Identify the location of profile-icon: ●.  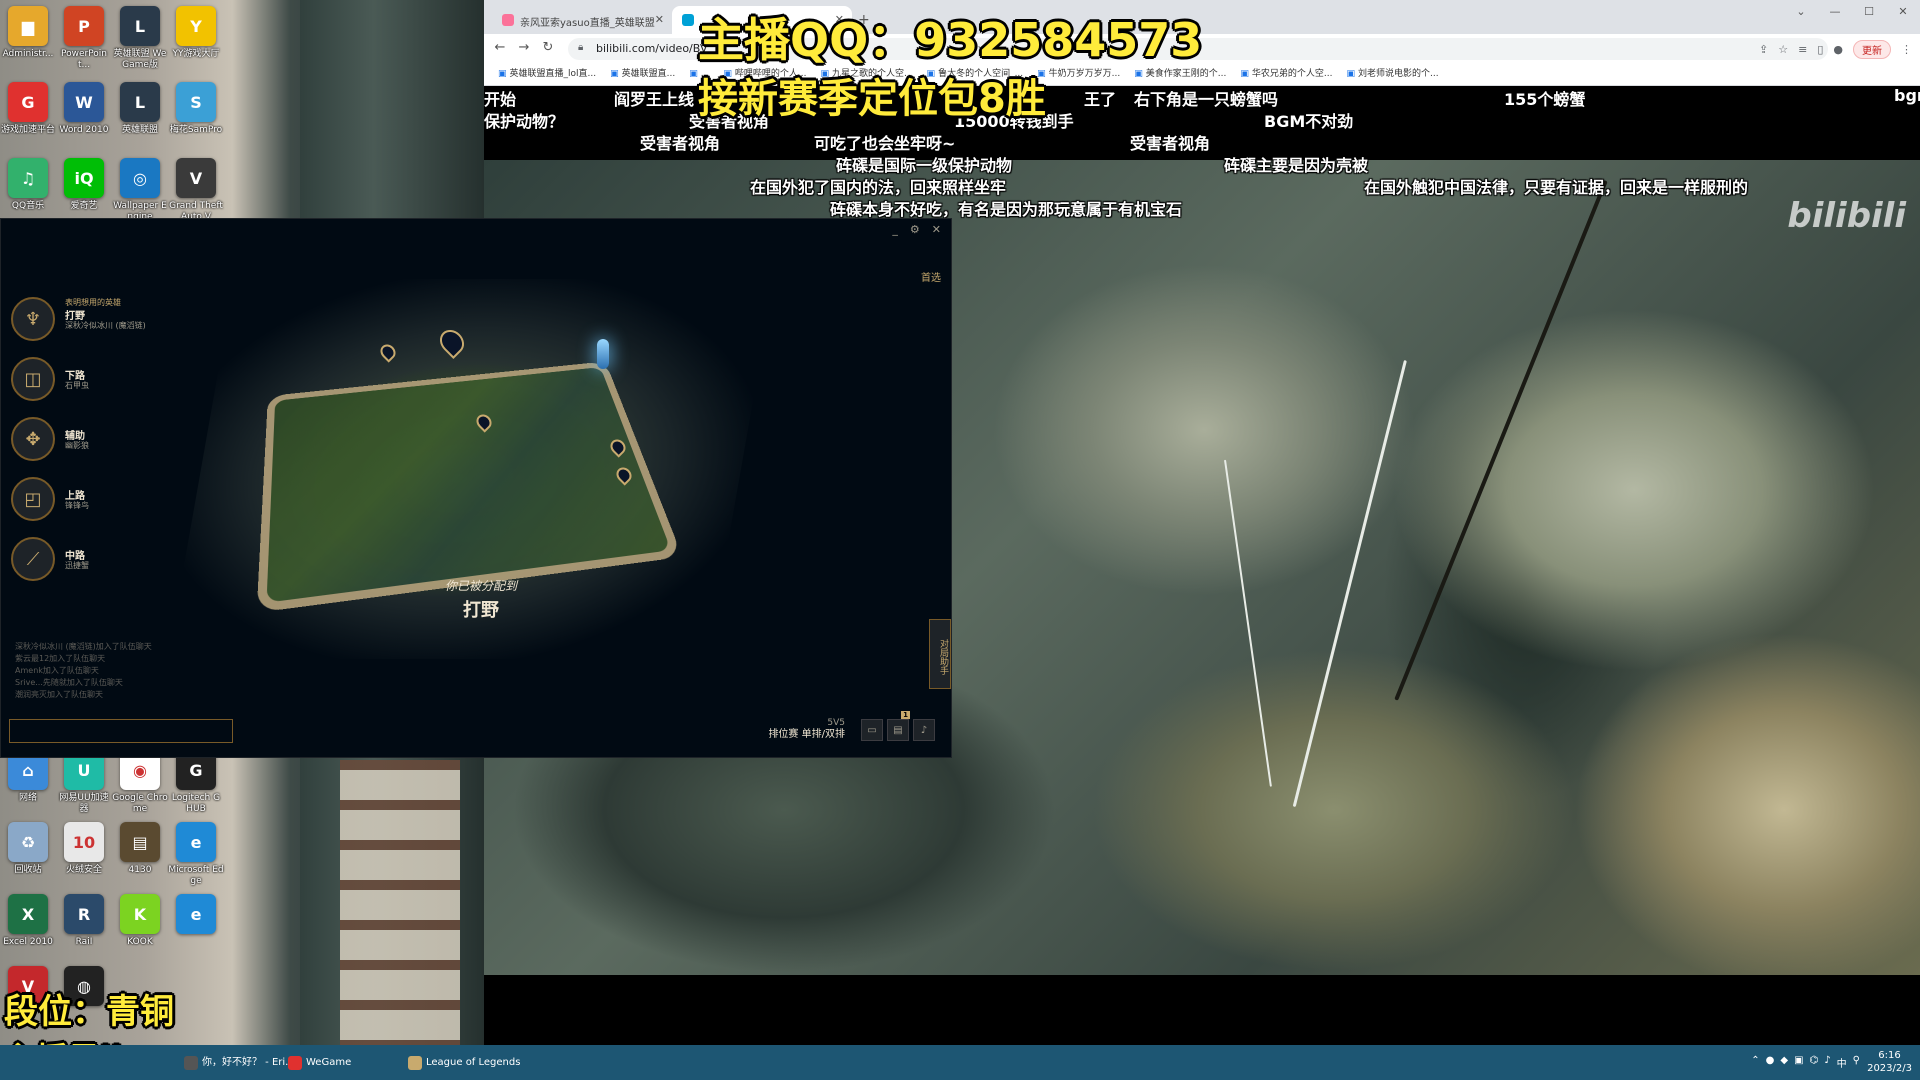
(1838, 49).